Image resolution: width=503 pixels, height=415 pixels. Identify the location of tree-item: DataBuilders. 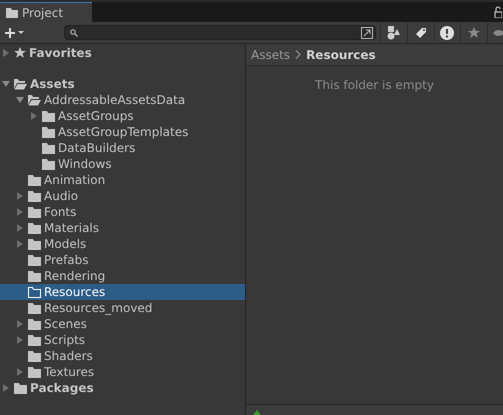
(122, 148).